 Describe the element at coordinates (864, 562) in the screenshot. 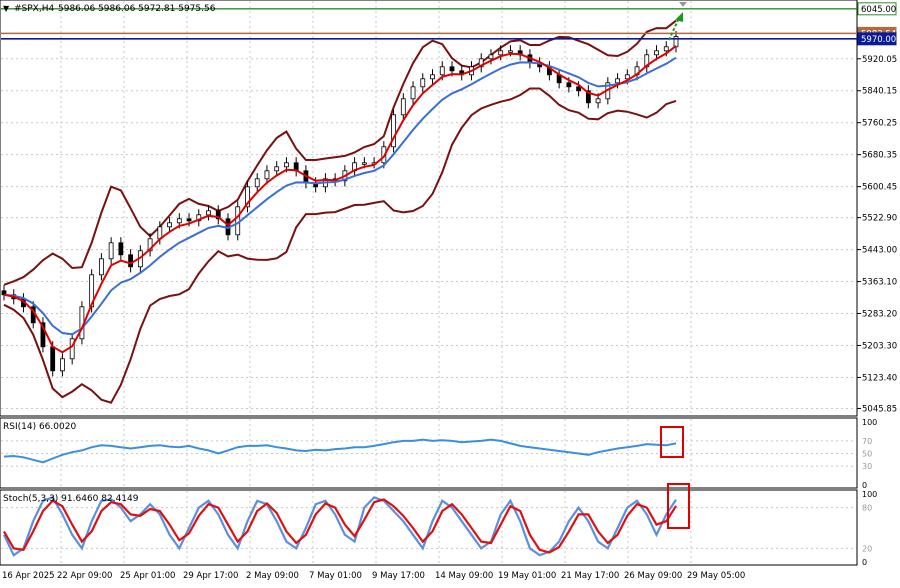

I see `stoch-tick-label: 0` at that location.